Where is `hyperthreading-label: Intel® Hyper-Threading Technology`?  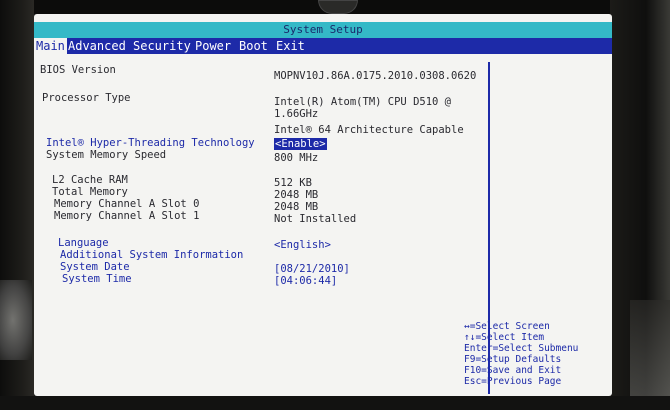 hyperthreading-label: Intel® Hyper-Threading Technology is located at coordinates (150, 143).